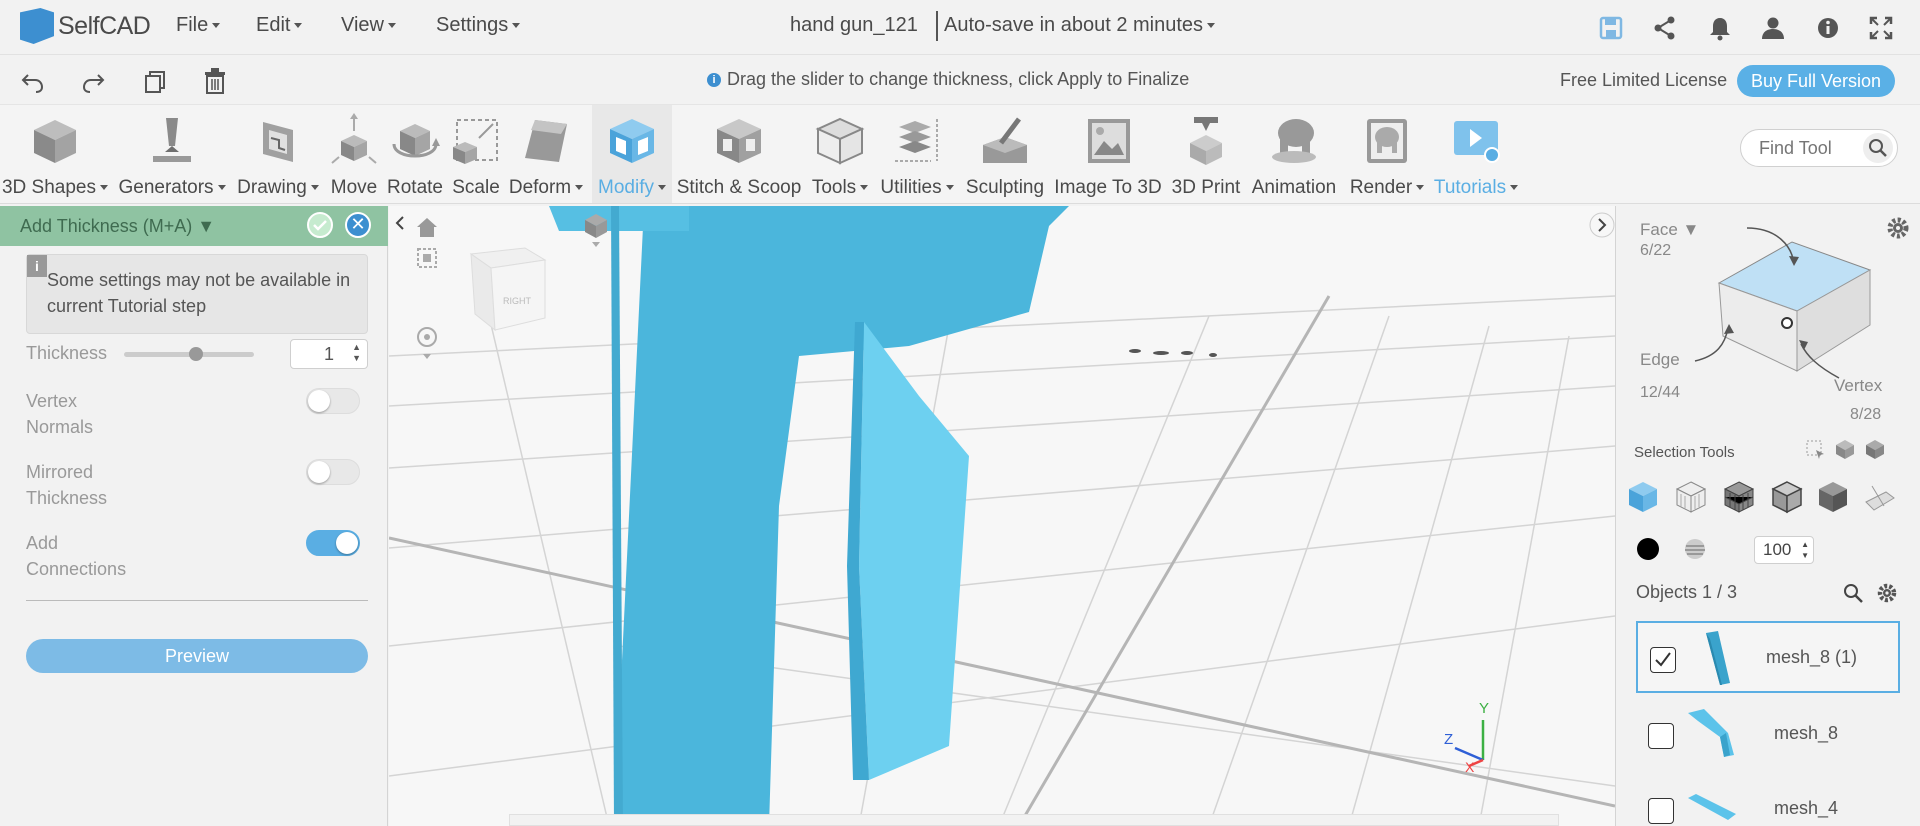 This screenshot has width=1920, height=826. I want to click on menu-settings: Settings, so click(478, 25).